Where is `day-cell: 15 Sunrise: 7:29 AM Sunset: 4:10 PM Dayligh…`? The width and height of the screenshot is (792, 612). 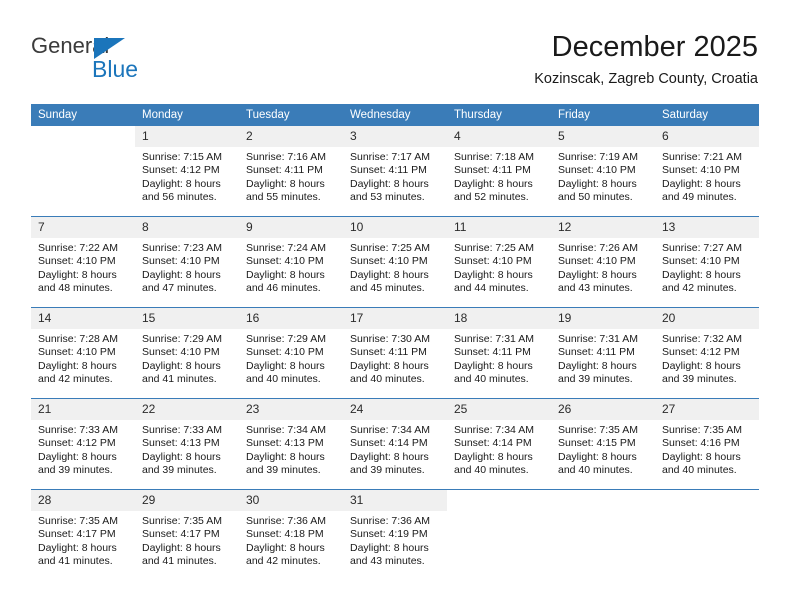
day-cell: 15 Sunrise: 7:29 AM Sunset: 4:10 PM Dayligh… is located at coordinates (187, 353).